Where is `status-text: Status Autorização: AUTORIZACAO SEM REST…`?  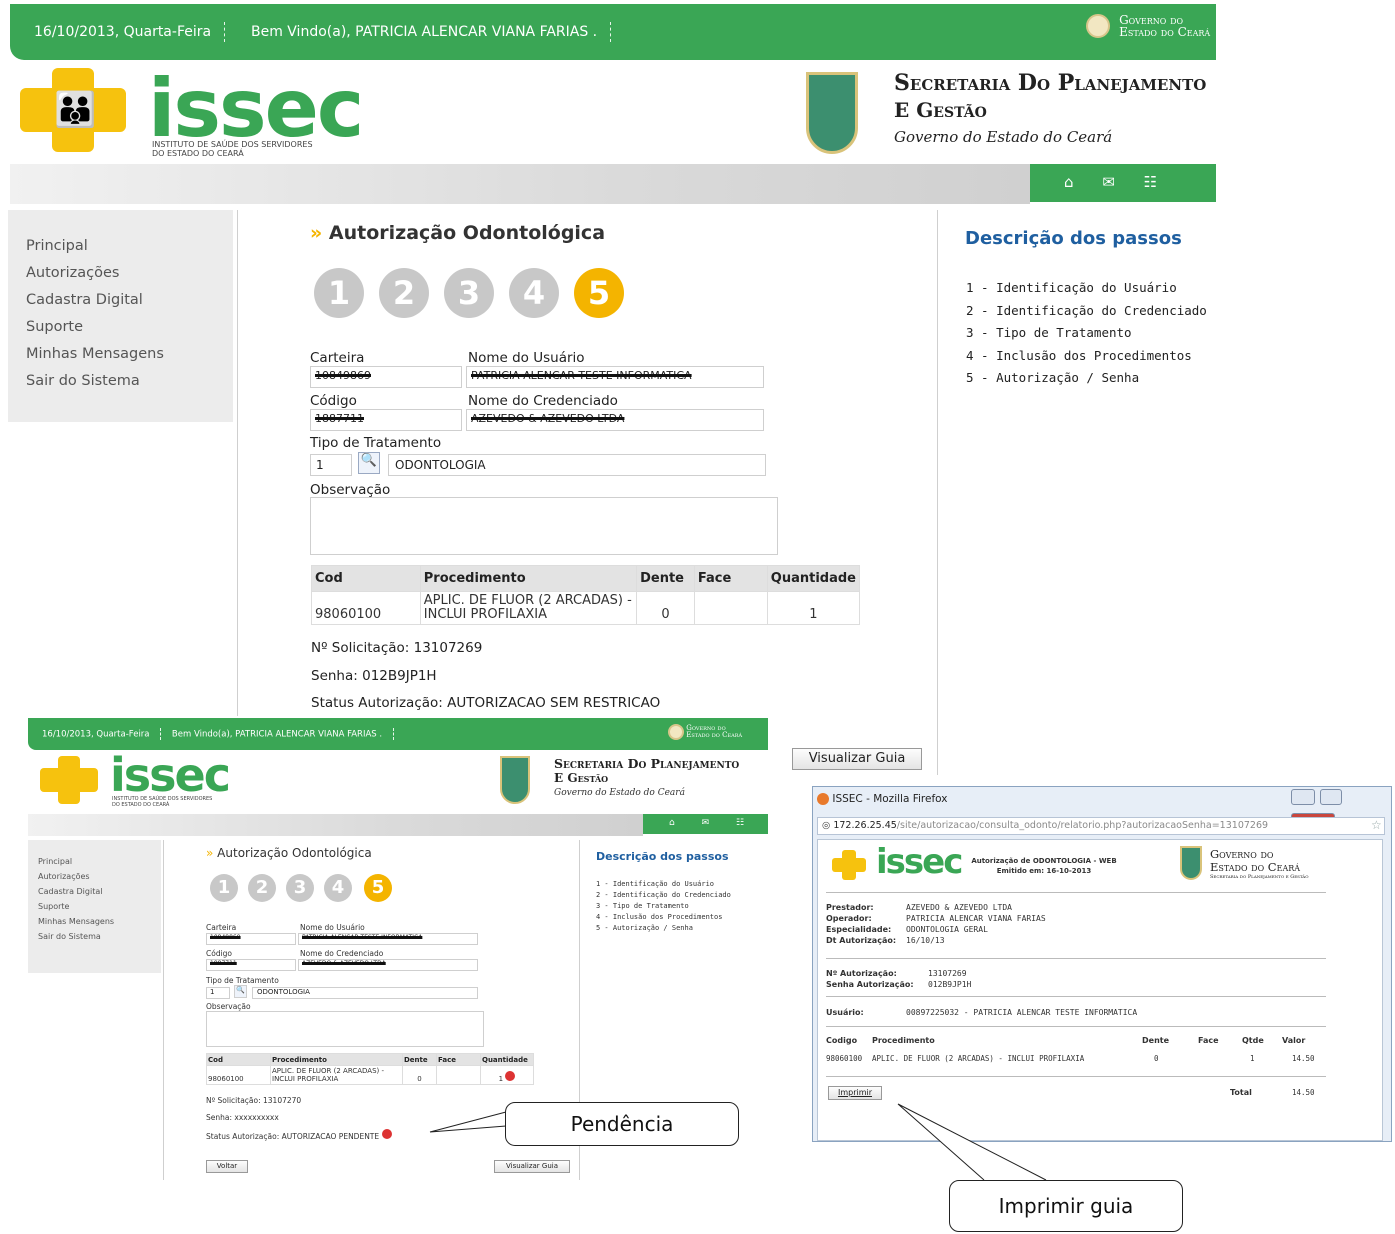 status-text: Status Autorização: AUTORIZACAO SEM REST… is located at coordinates (486, 703).